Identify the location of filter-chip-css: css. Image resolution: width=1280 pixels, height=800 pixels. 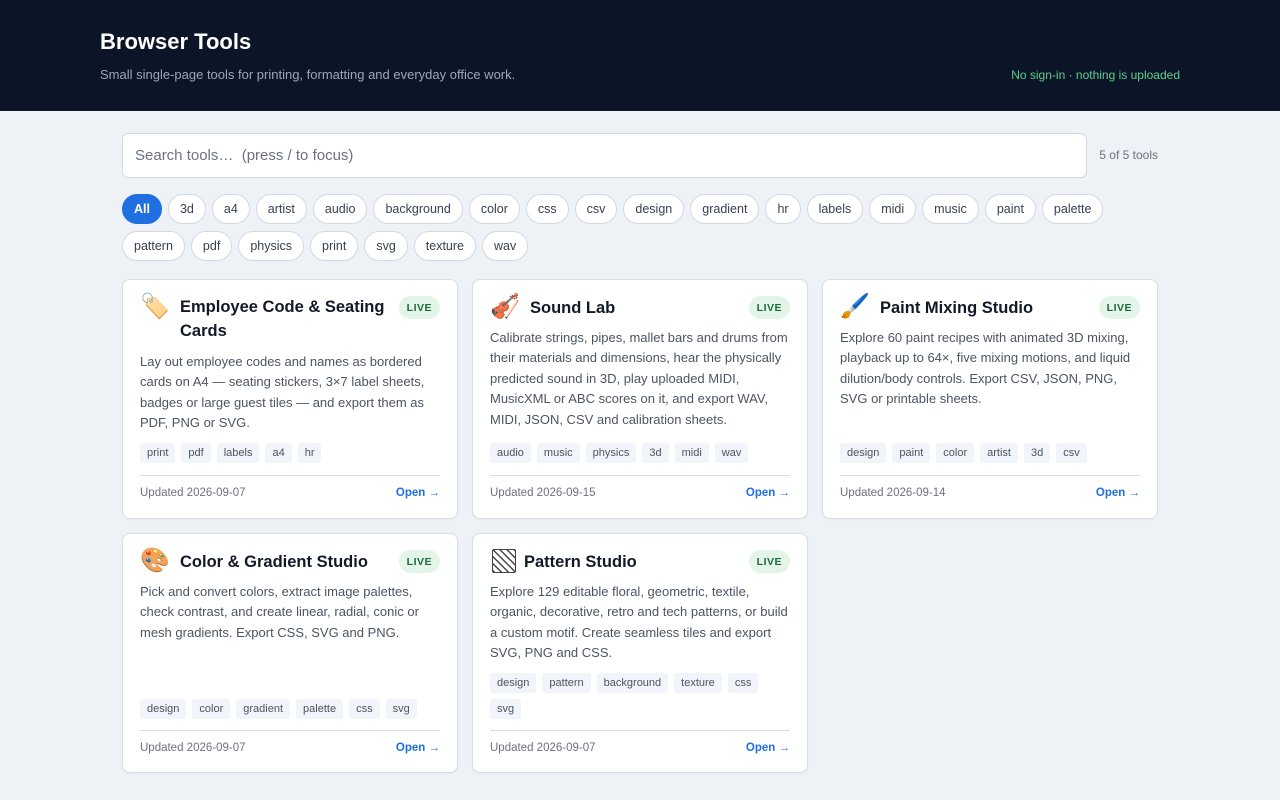
(547, 209).